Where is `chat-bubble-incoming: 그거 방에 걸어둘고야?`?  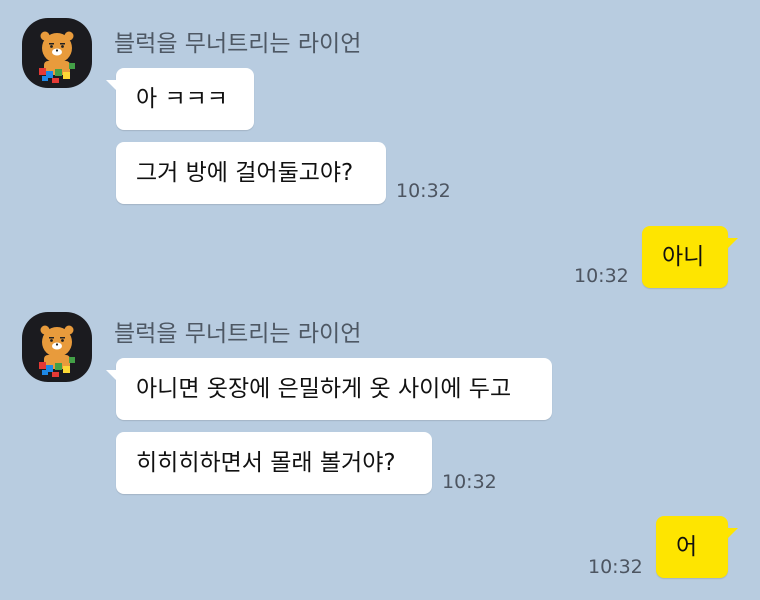 chat-bubble-incoming: 그거 방에 걸어둘고야? is located at coordinates (251, 173).